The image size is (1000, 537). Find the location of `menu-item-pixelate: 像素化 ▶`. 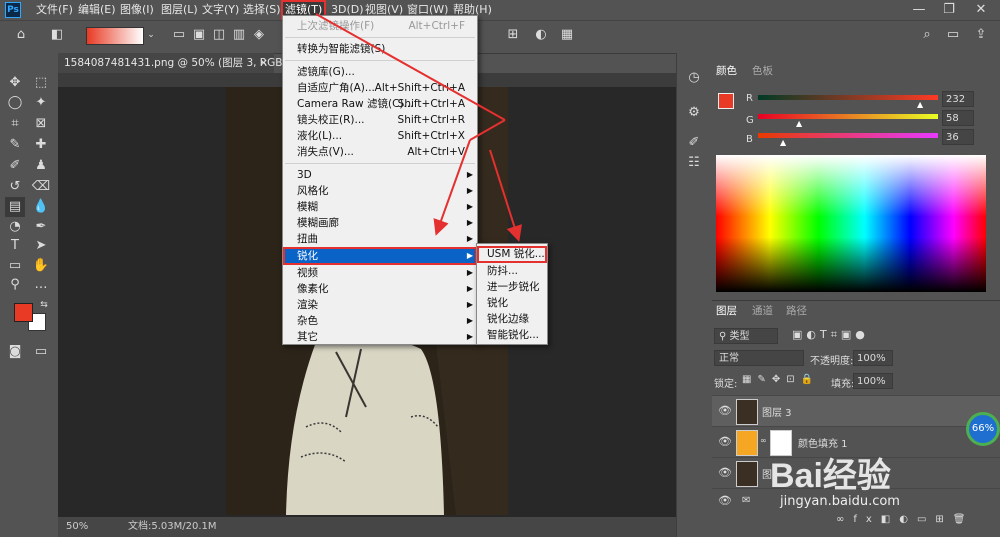

menu-item-pixelate: 像素化 ▶ is located at coordinates (380, 289).